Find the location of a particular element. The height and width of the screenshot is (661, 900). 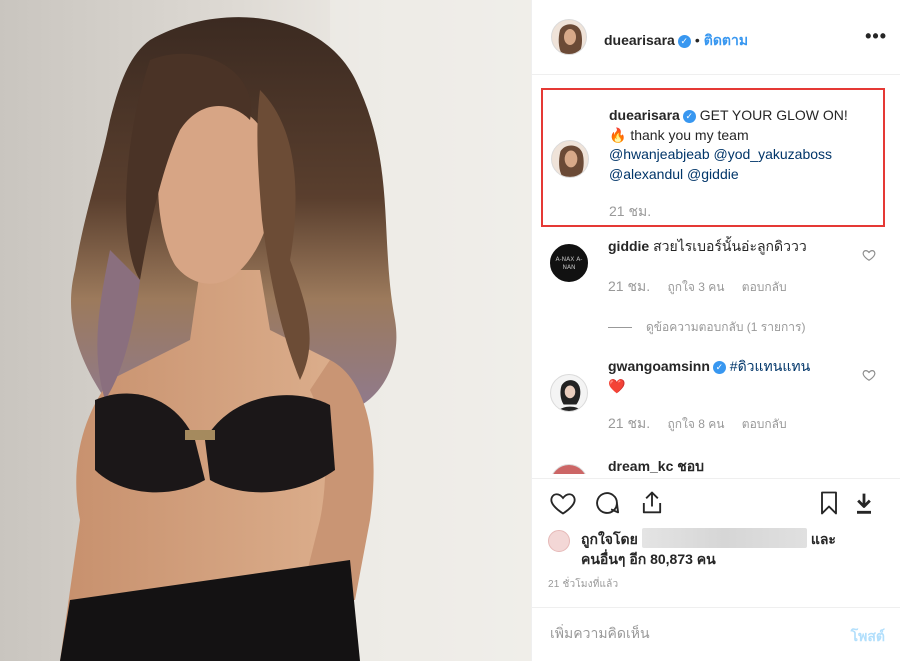

replies-line is located at coordinates (620, 328).